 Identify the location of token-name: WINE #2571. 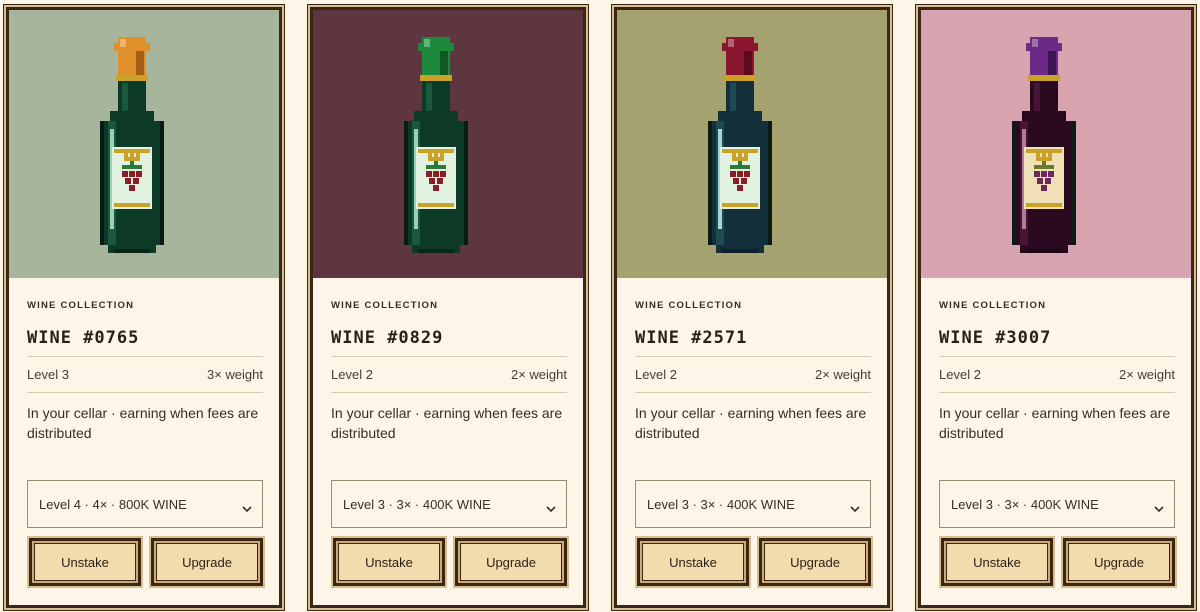
(691, 338).